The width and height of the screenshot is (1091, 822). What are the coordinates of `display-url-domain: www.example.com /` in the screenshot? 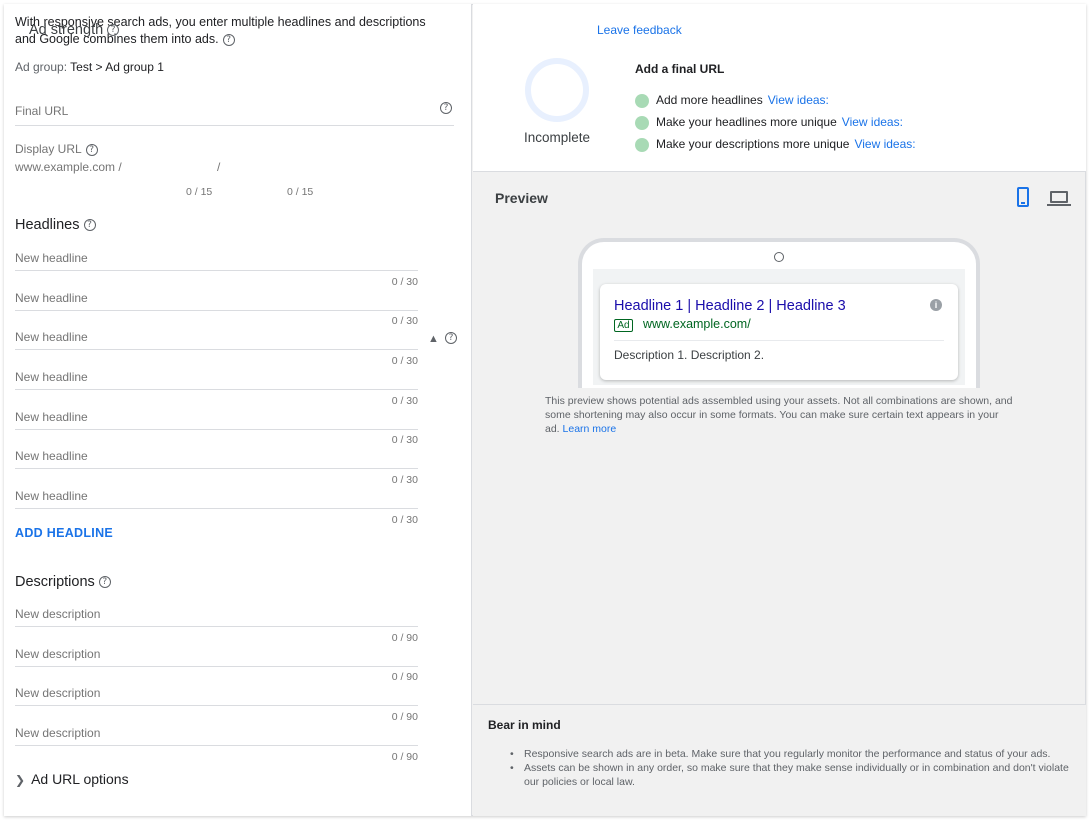 It's located at (68, 167).